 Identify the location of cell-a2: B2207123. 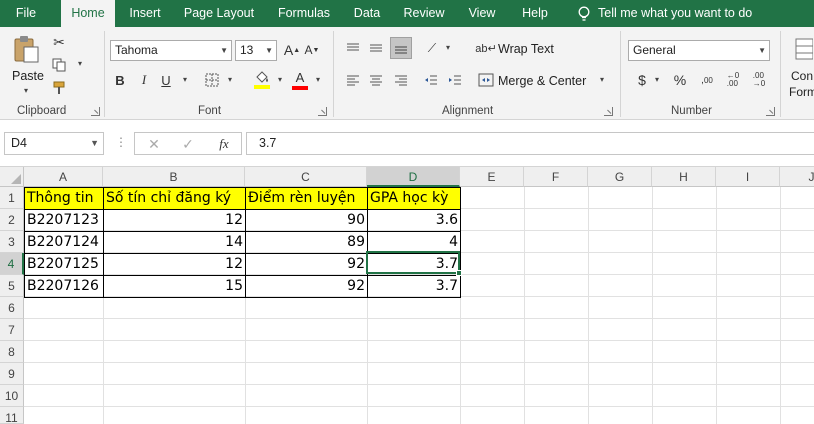
(64, 220).